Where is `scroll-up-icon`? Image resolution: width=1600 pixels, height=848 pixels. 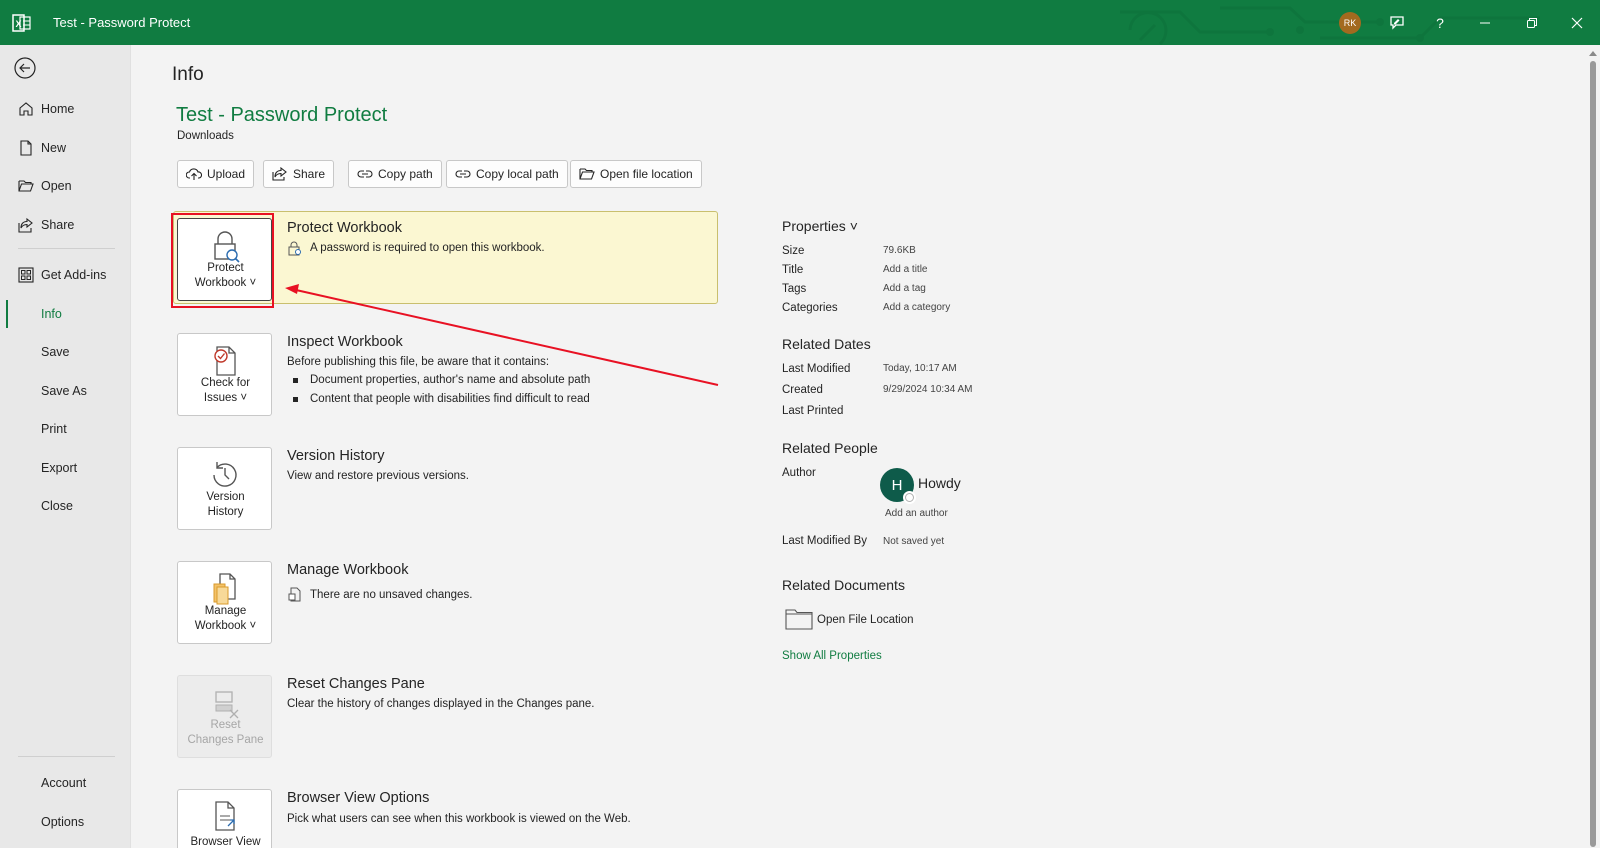
scroll-up-icon is located at coordinates (1593, 53).